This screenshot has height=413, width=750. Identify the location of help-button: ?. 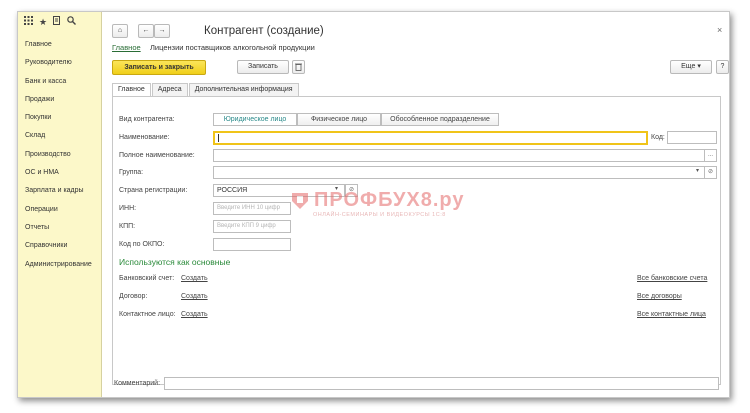
(722, 67).